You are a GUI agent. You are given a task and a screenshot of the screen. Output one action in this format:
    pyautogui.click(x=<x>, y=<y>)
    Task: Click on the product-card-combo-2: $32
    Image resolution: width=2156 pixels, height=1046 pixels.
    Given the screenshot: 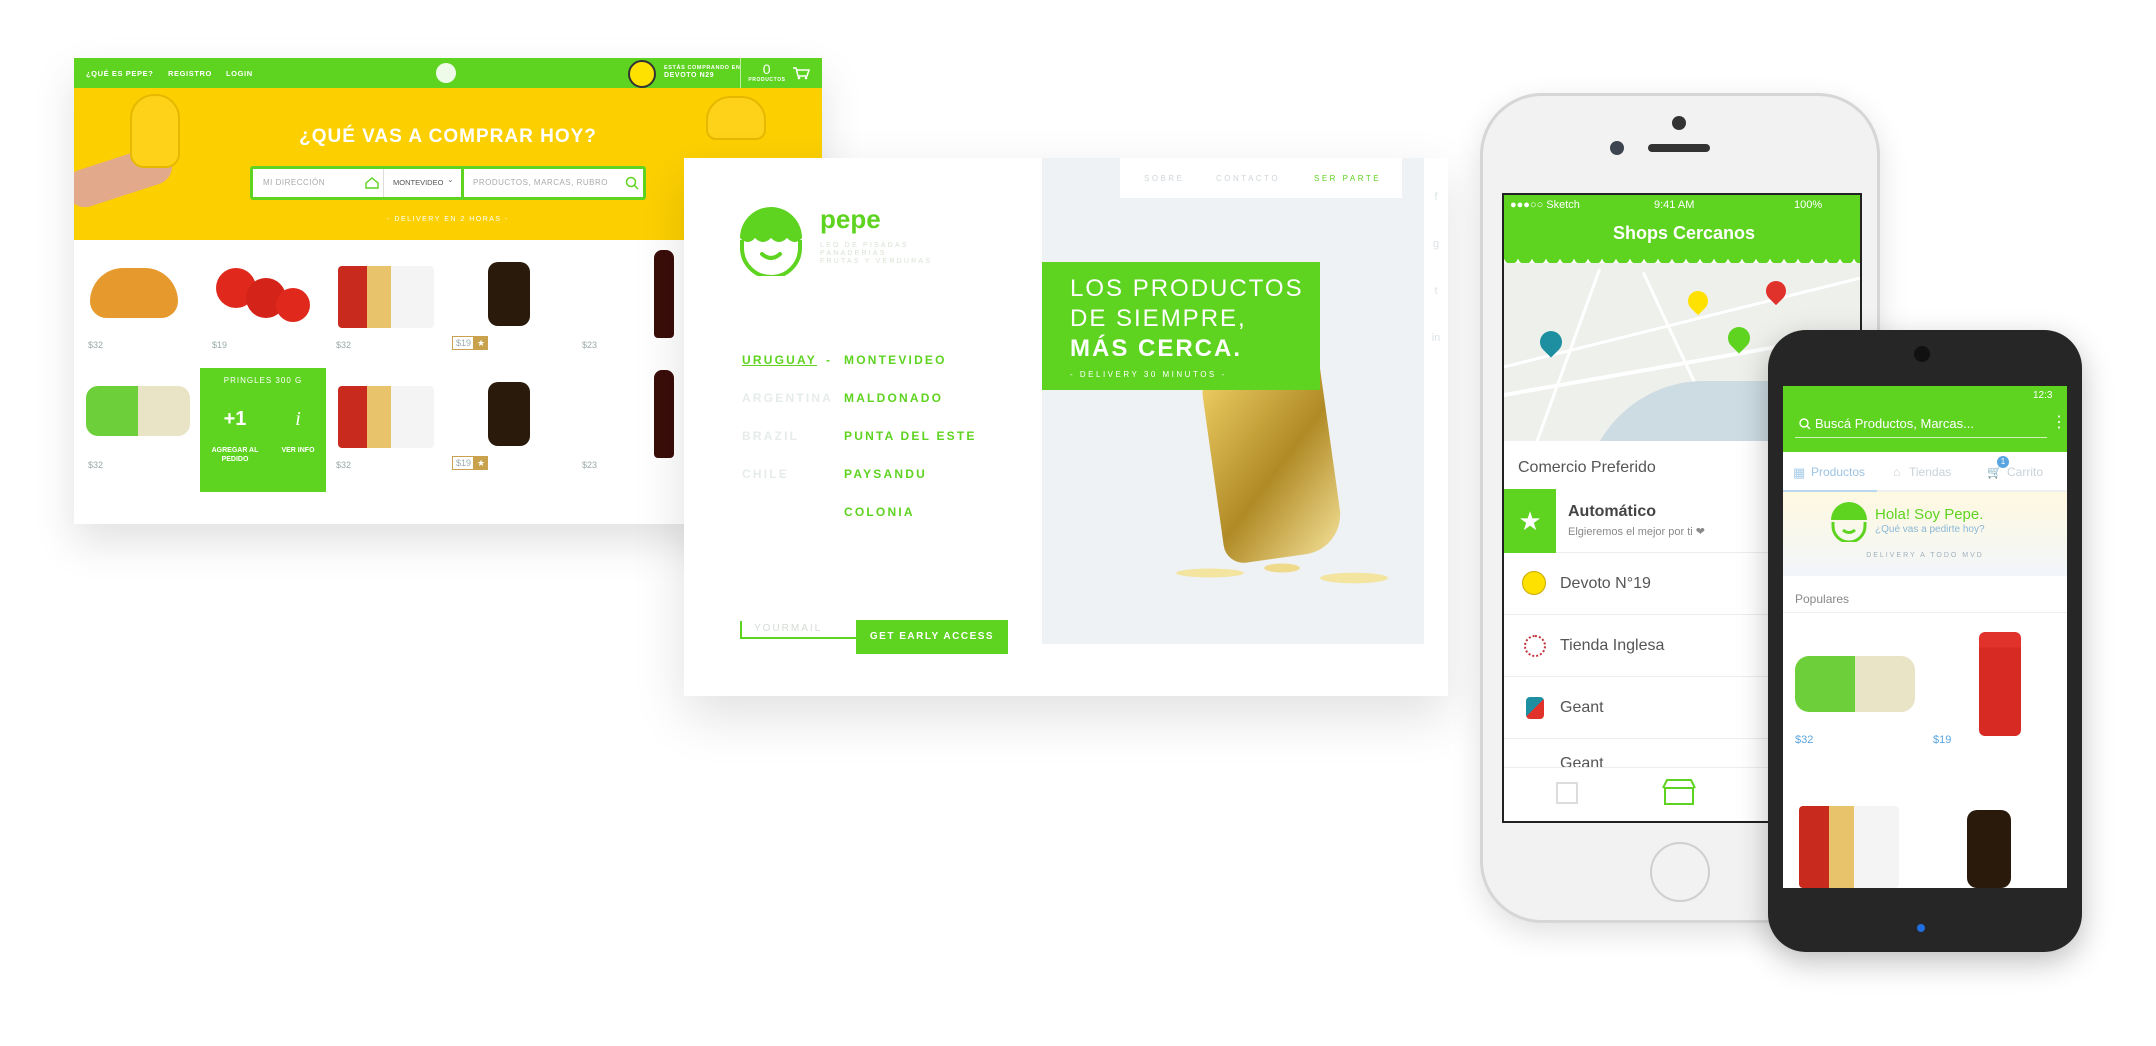 What is the action you would take?
    pyautogui.click(x=384, y=428)
    